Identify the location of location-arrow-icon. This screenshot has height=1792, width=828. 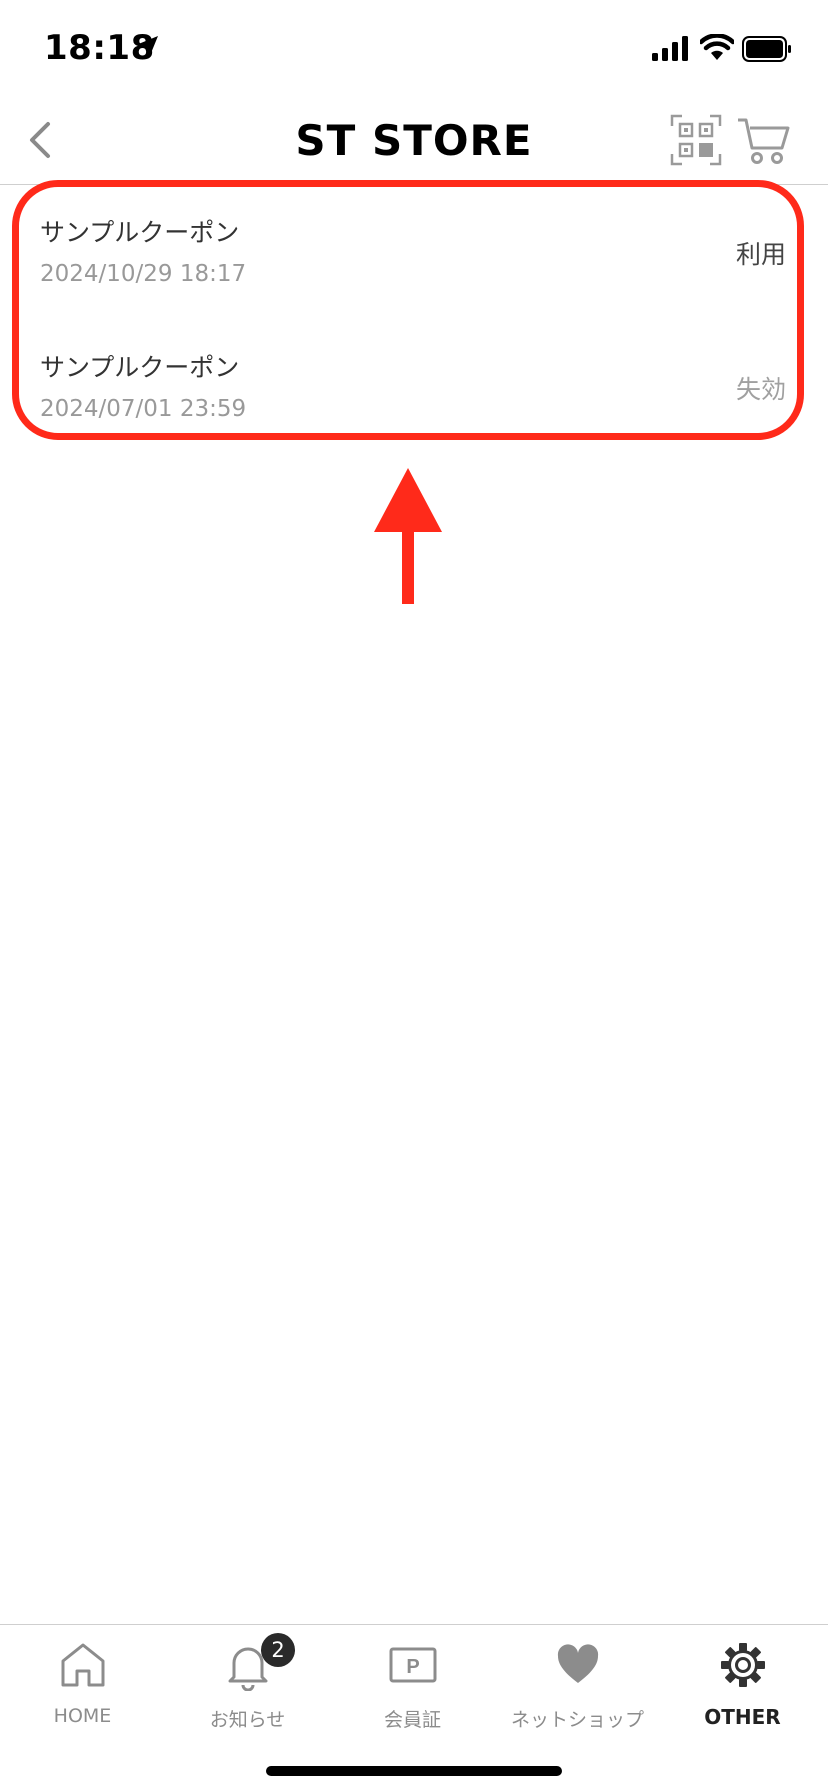
(147, 47).